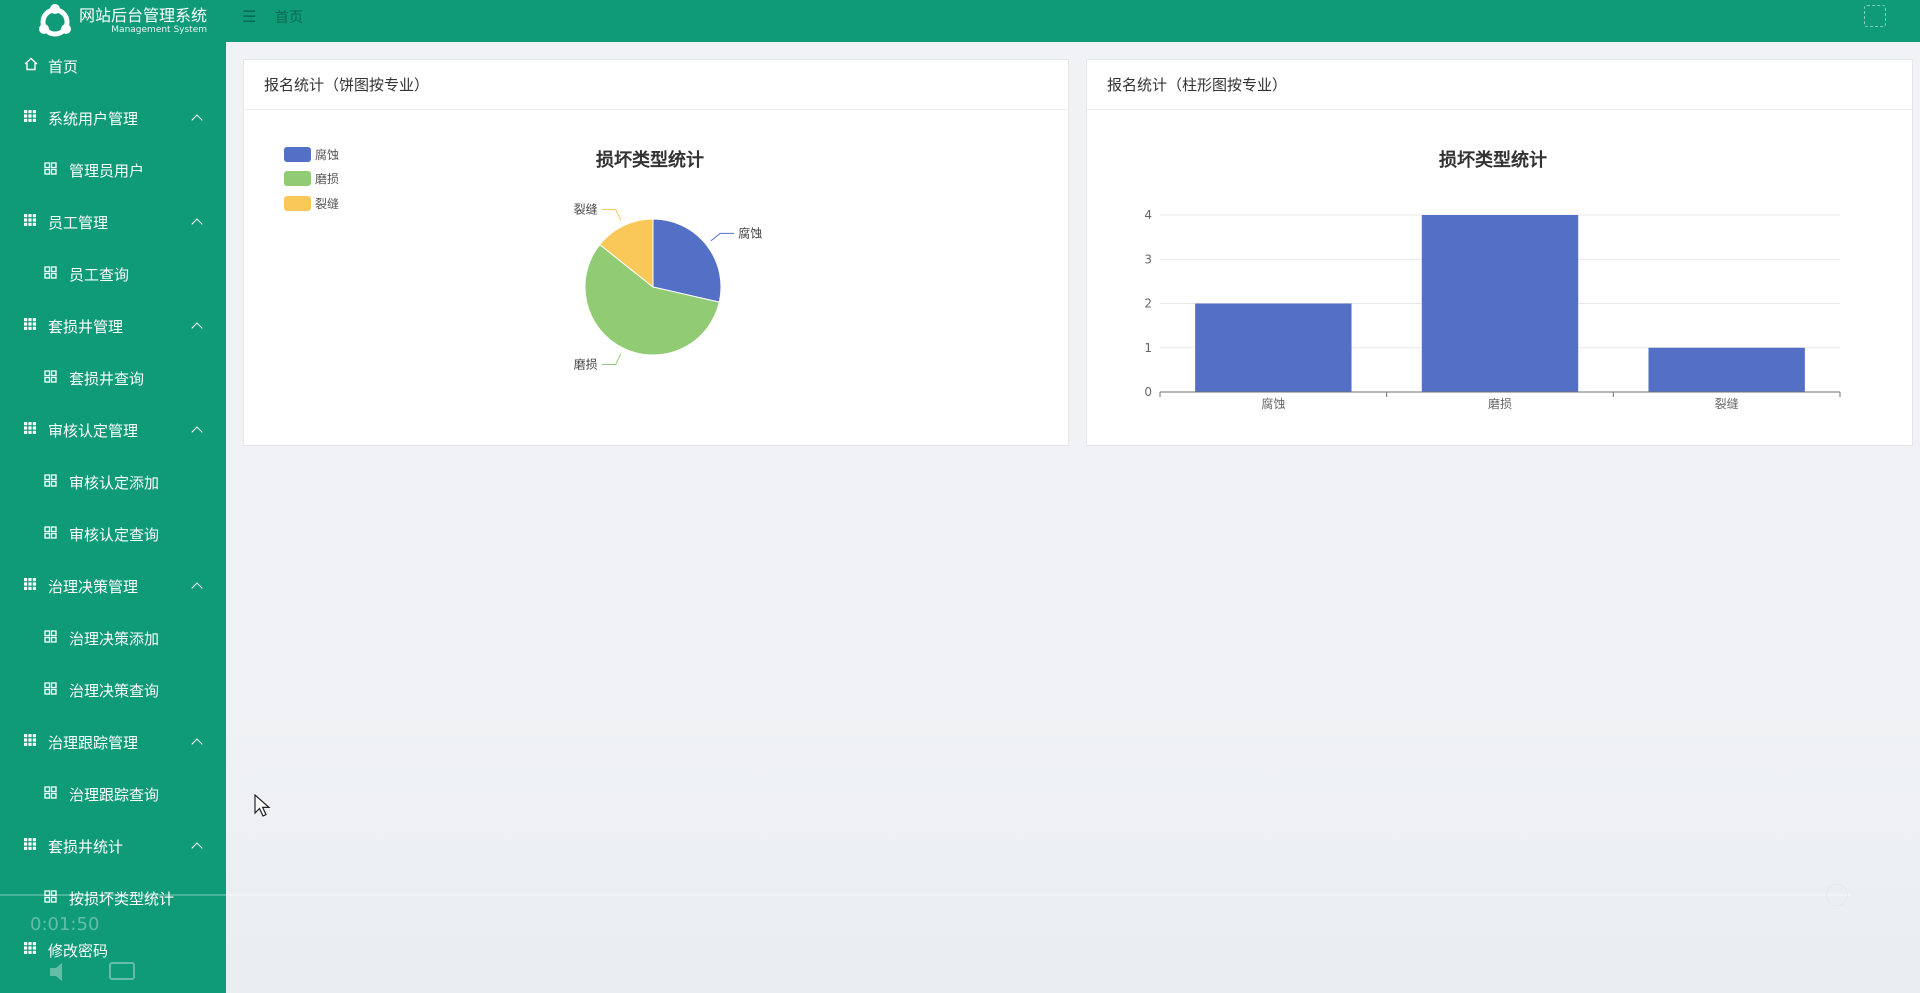 The height and width of the screenshot is (993, 1920). What do you see at coordinates (262, 805) in the screenshot?
I see `mouse-cursor-icon` at bounding box center [262, 805].